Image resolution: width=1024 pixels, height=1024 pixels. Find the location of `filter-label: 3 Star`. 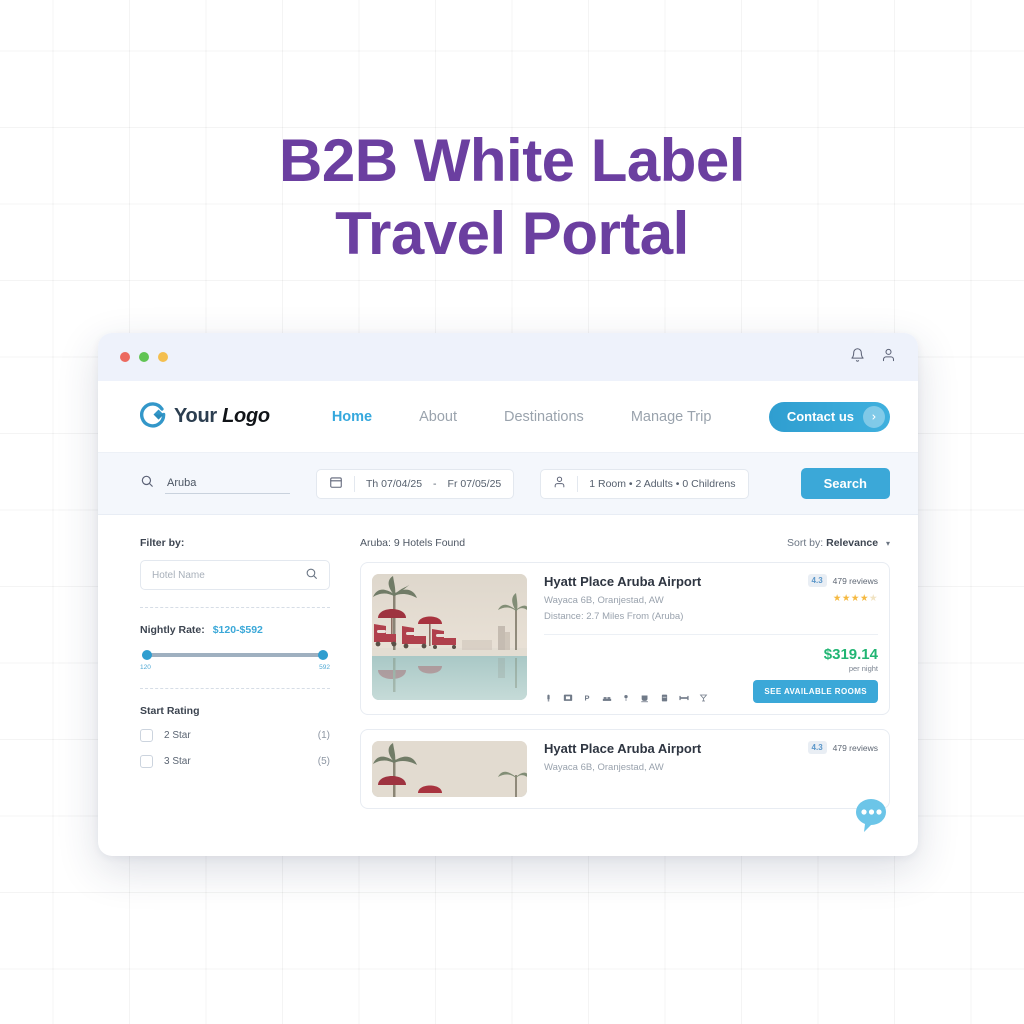

filter-label: 3 Star is located at coordinates (177, 761).